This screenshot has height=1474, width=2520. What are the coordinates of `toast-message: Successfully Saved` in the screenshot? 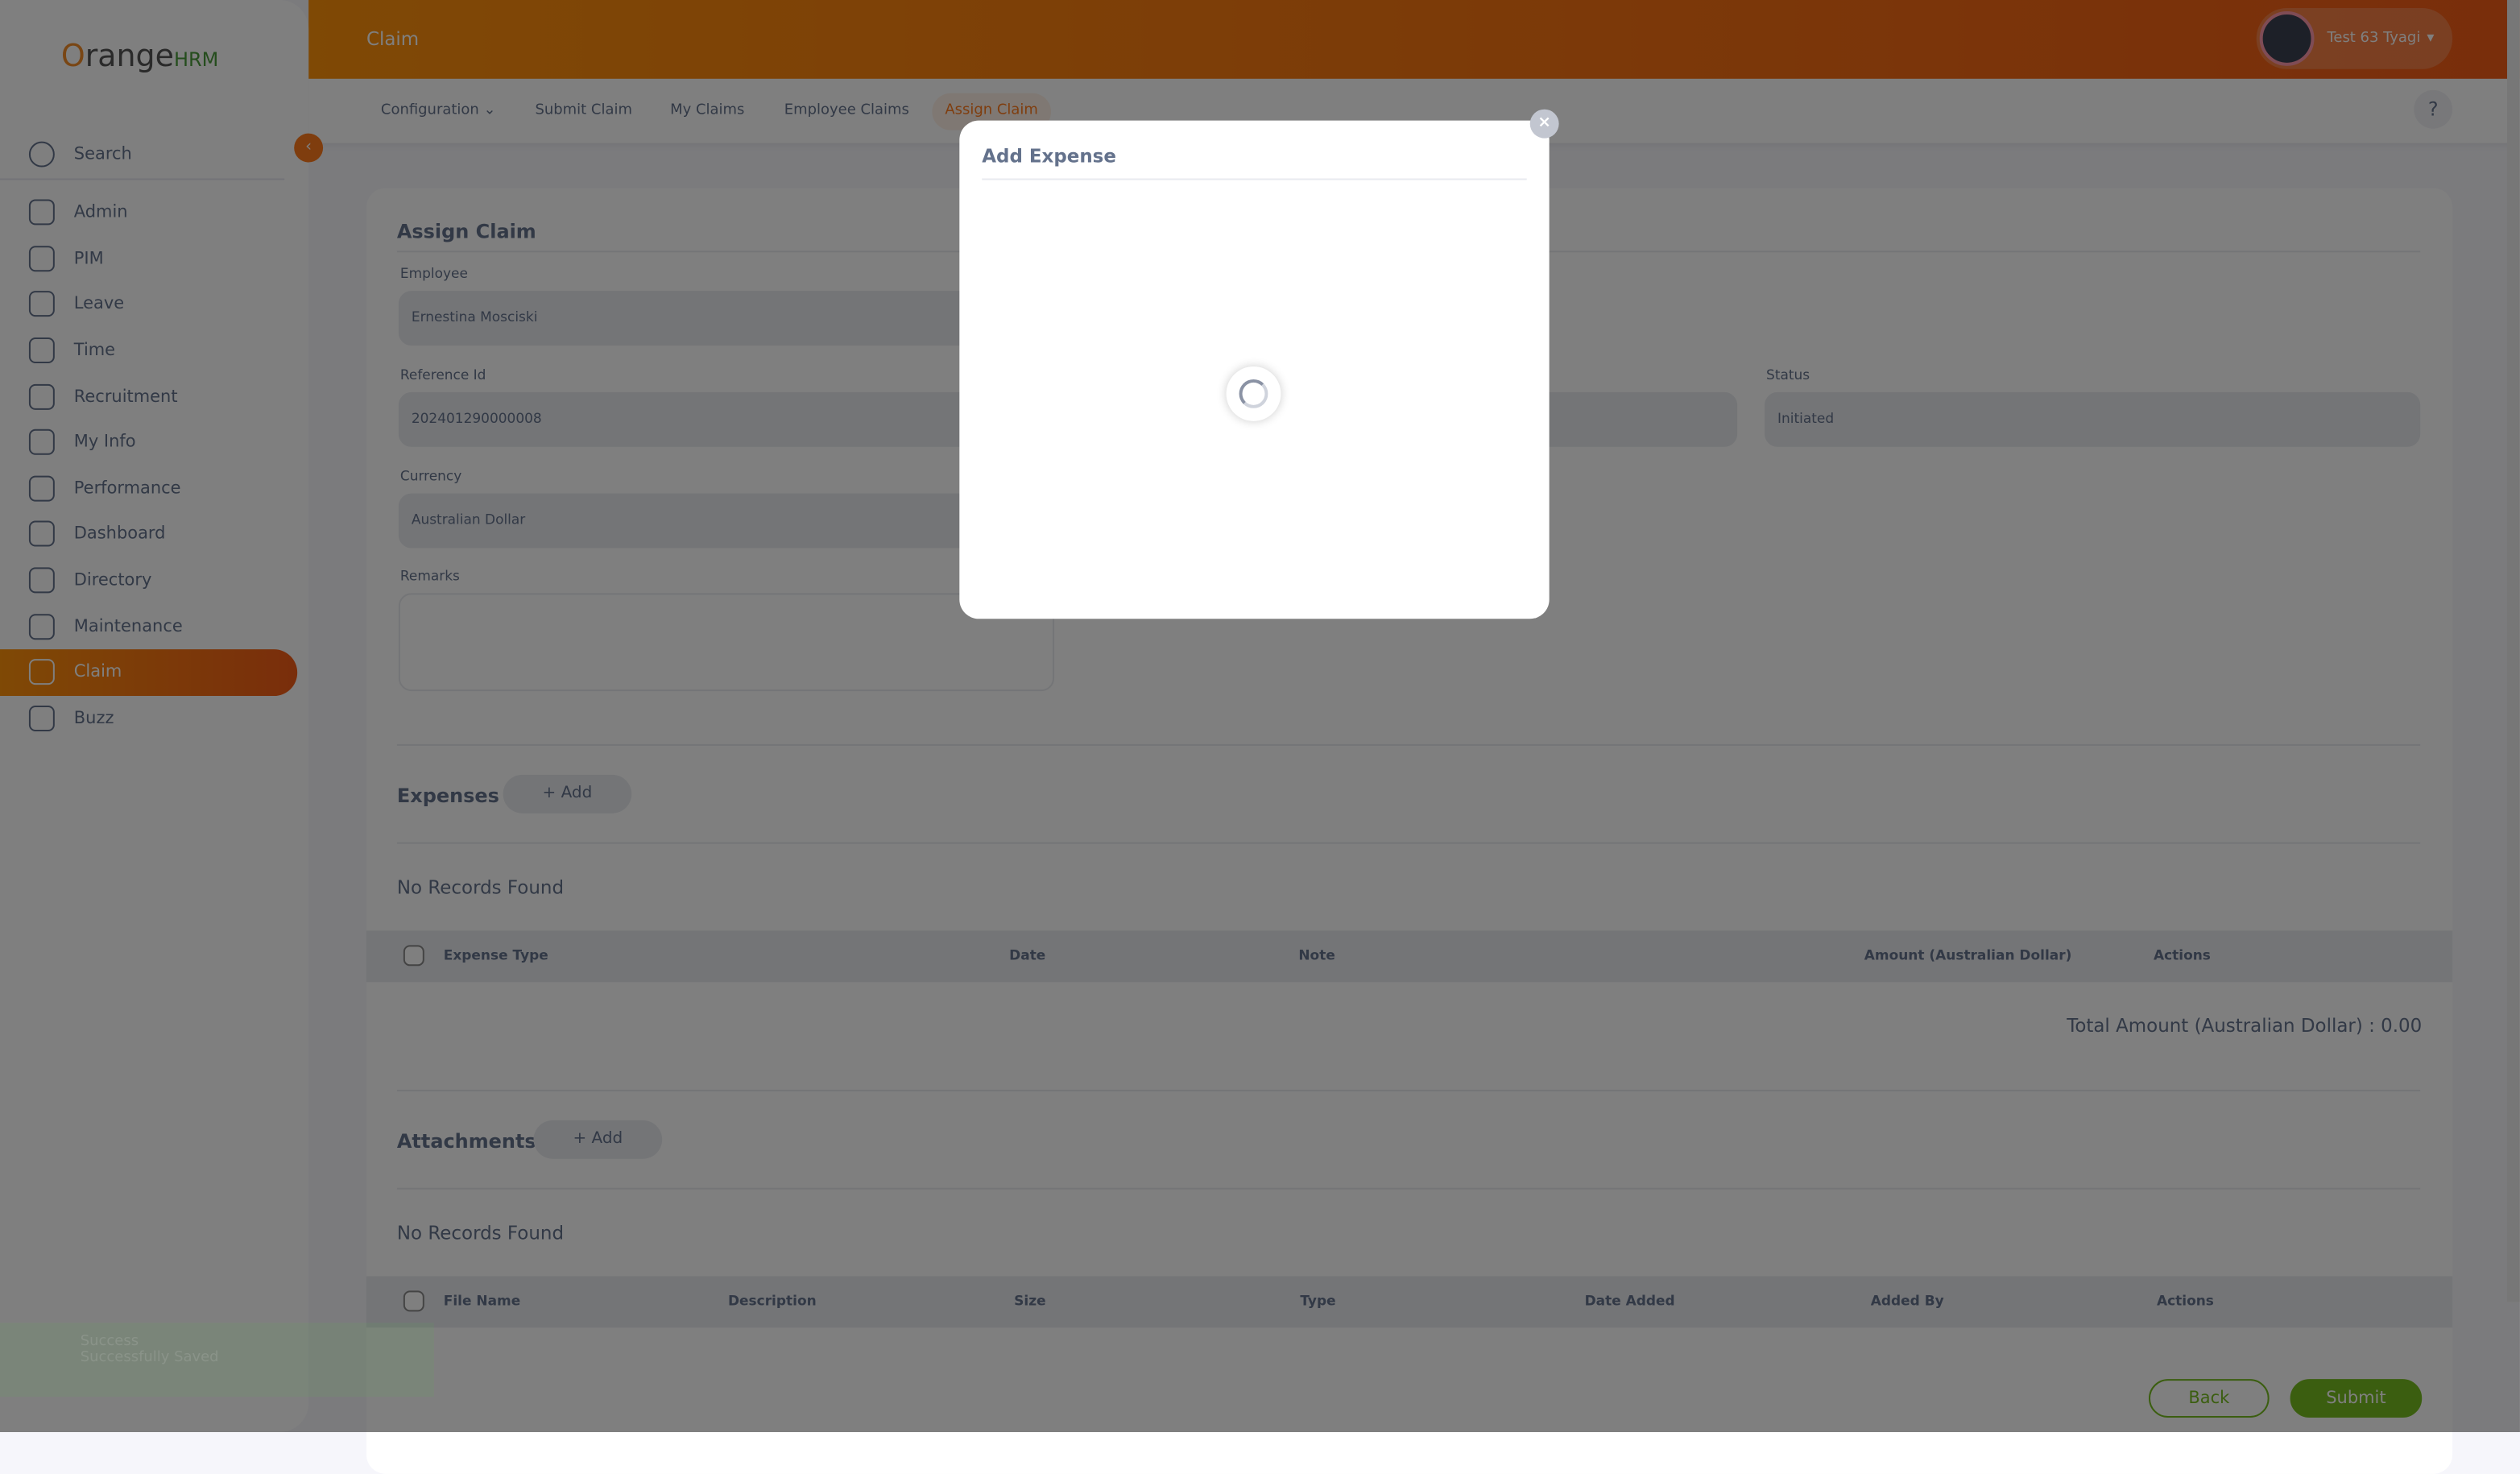 It's located at (149, 1359).